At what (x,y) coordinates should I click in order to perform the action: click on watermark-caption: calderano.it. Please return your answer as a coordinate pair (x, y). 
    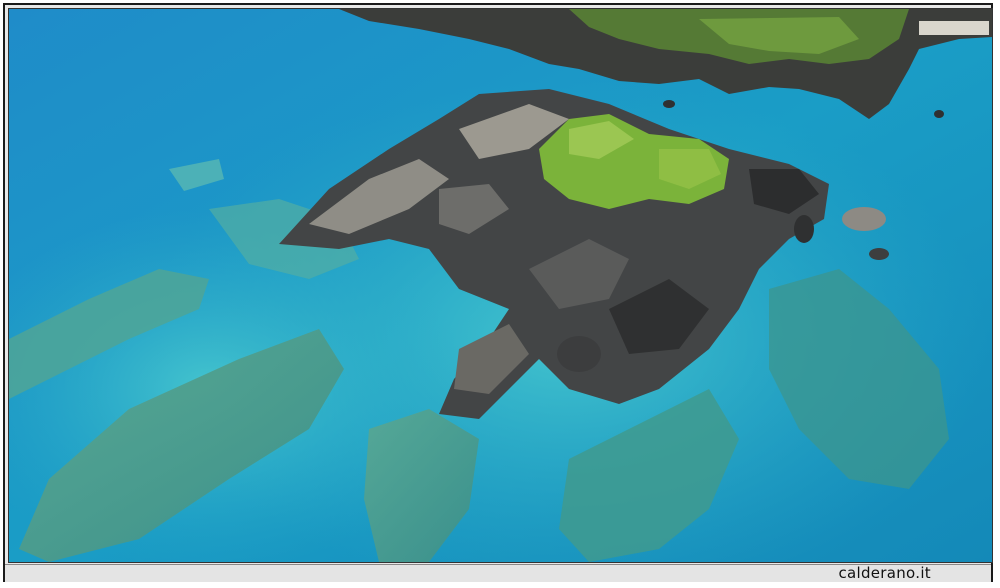
    Looking at the image, I should click on (884, 573).